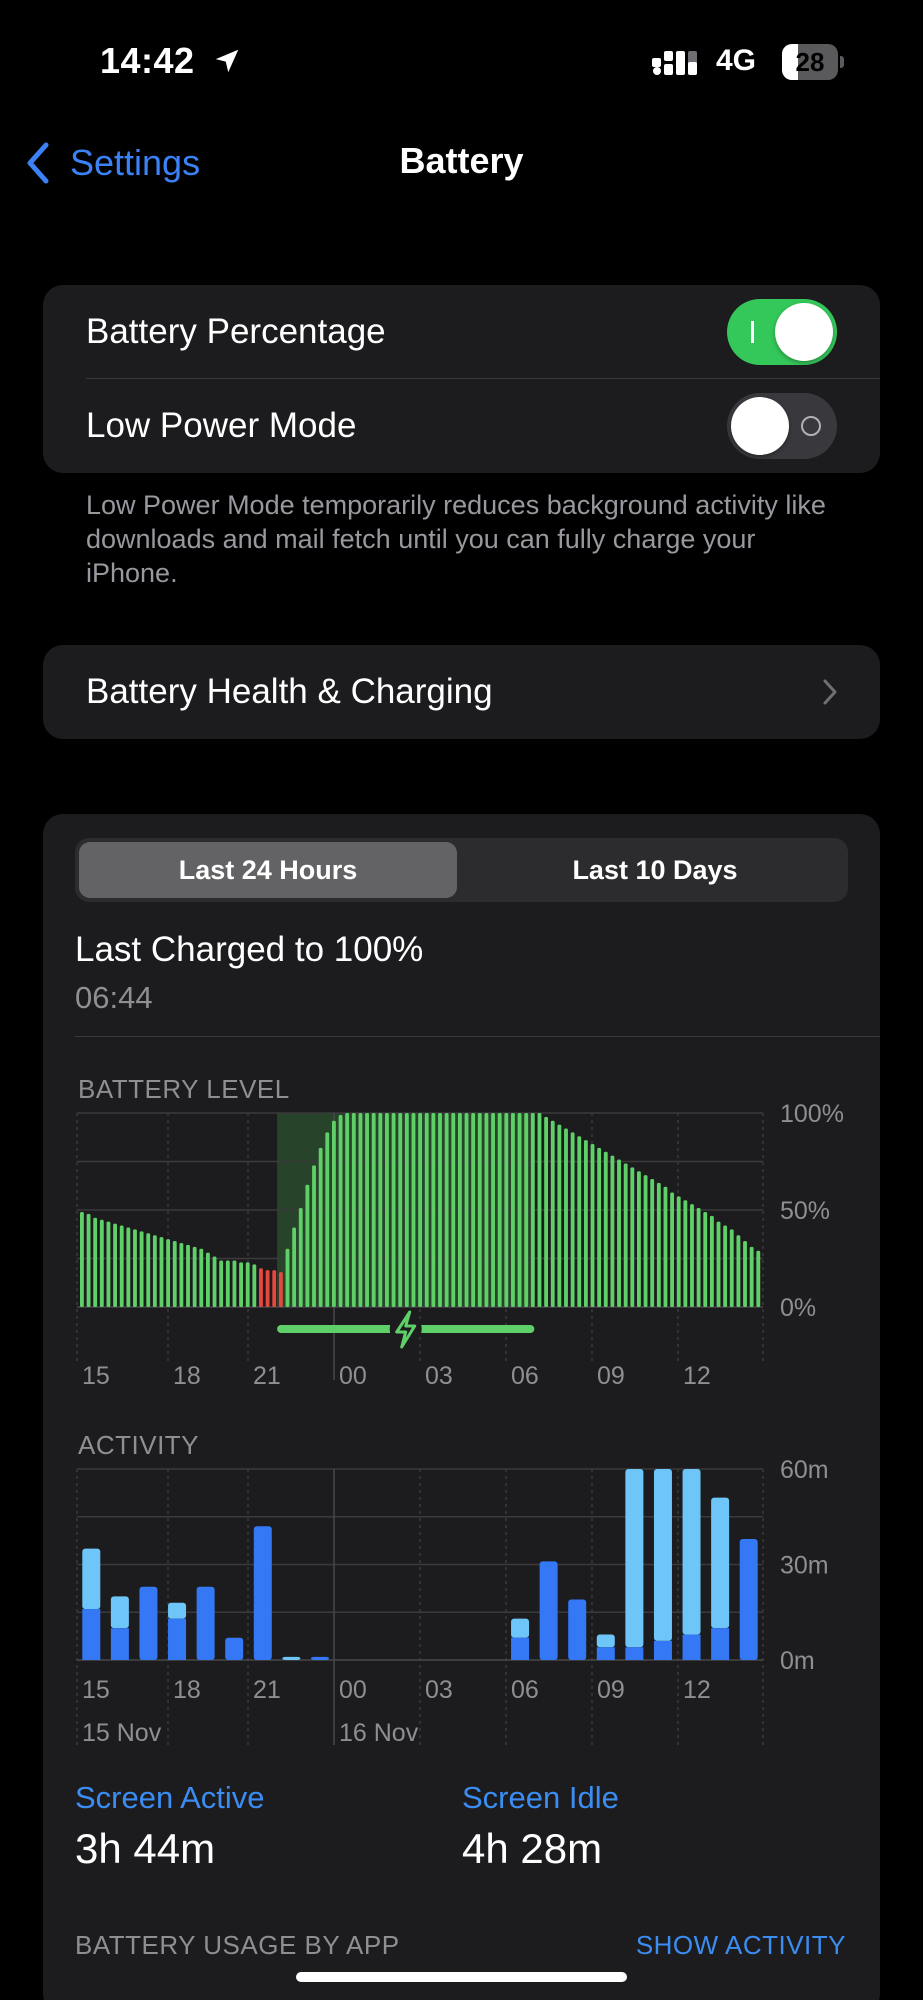  Describe the element at coordinates (540, 1797) in the screenshot. I see `screen-idle-label: Screen Idle` at that location.